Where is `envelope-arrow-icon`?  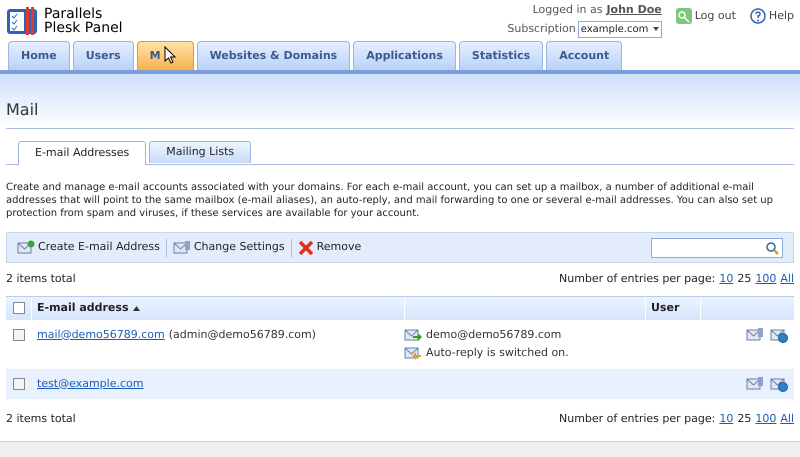
envelope-arrow-icon is located at coordinates (413, 334).